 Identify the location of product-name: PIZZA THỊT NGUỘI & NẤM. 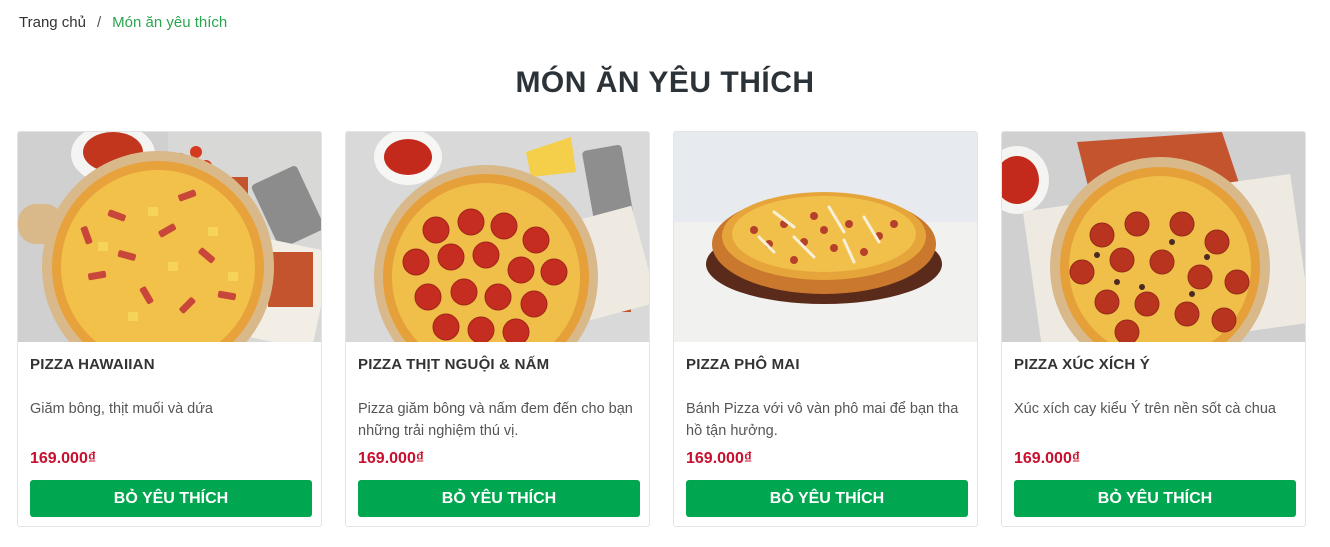
(453, 364).